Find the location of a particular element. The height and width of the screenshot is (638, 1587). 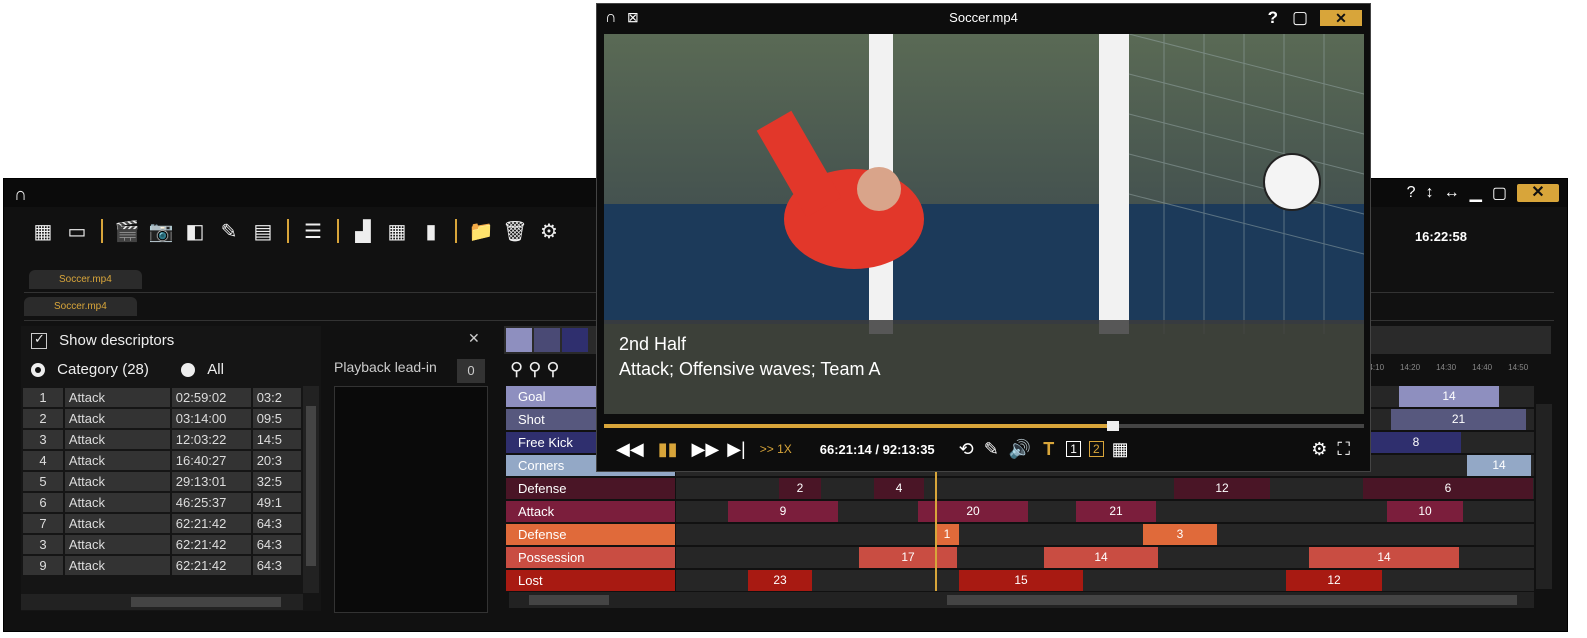

timeline-event: 10 is located at coordinates (1425, 511).